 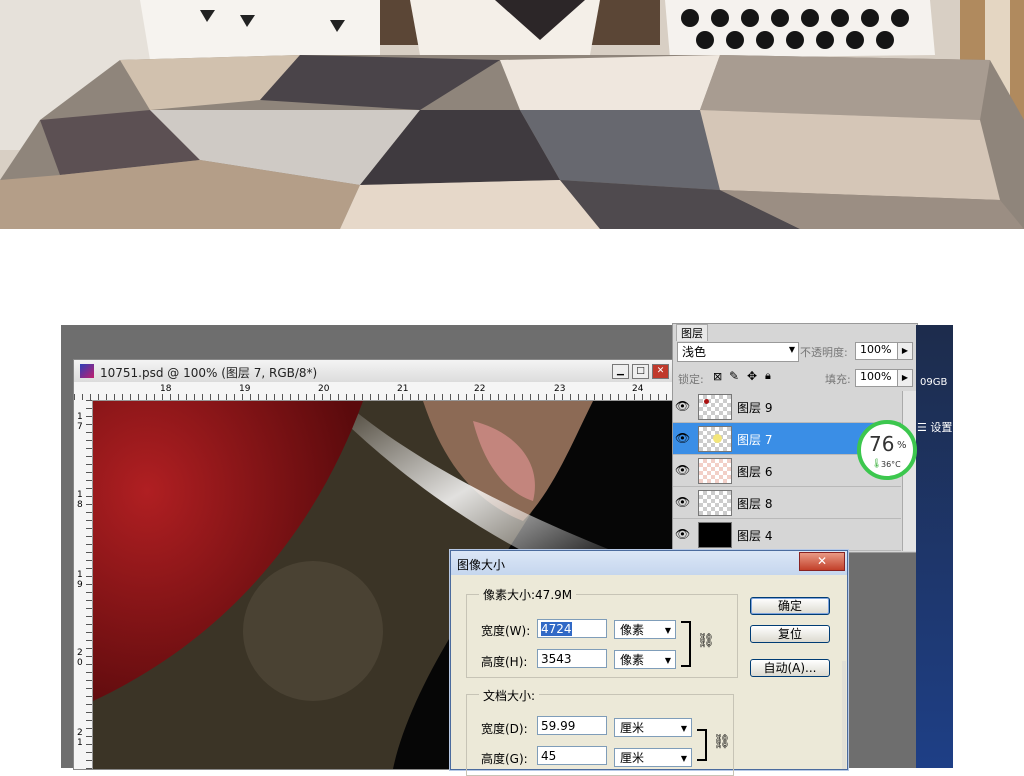 I want to click on reset-button: 复位, so click(x=790, y=634).